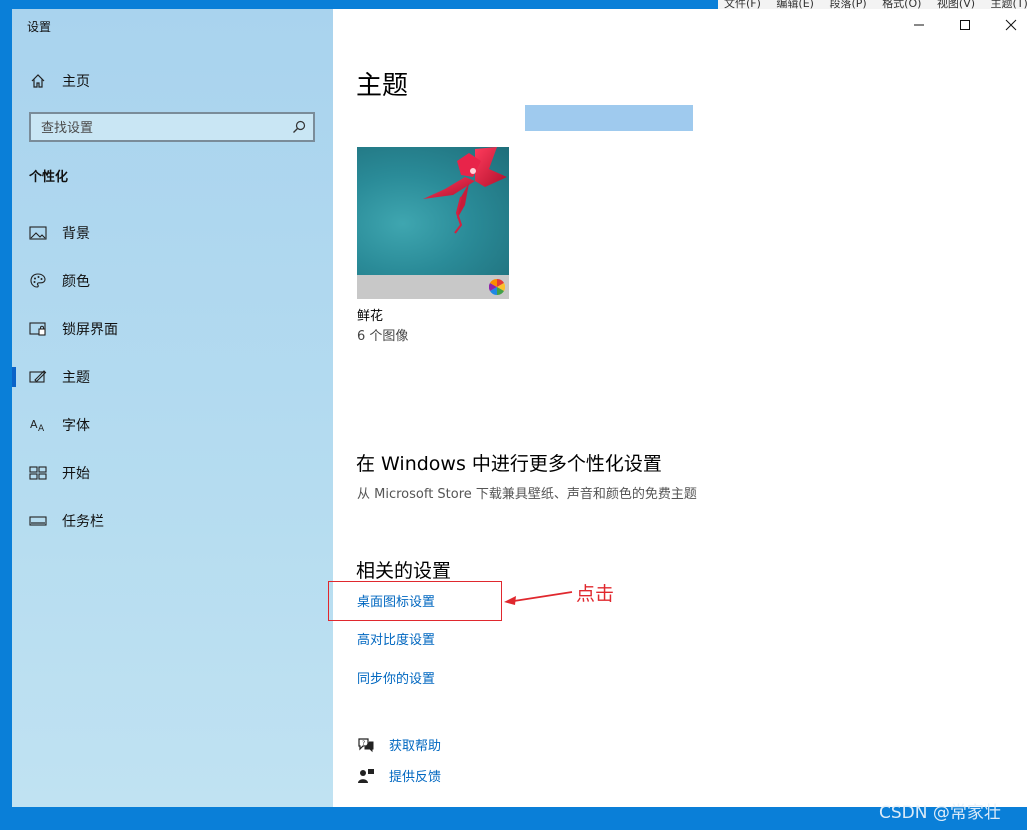 The width and height of the screenshot is (1027, 830). I want to click on color-wheel-icon, so click(497, 288).